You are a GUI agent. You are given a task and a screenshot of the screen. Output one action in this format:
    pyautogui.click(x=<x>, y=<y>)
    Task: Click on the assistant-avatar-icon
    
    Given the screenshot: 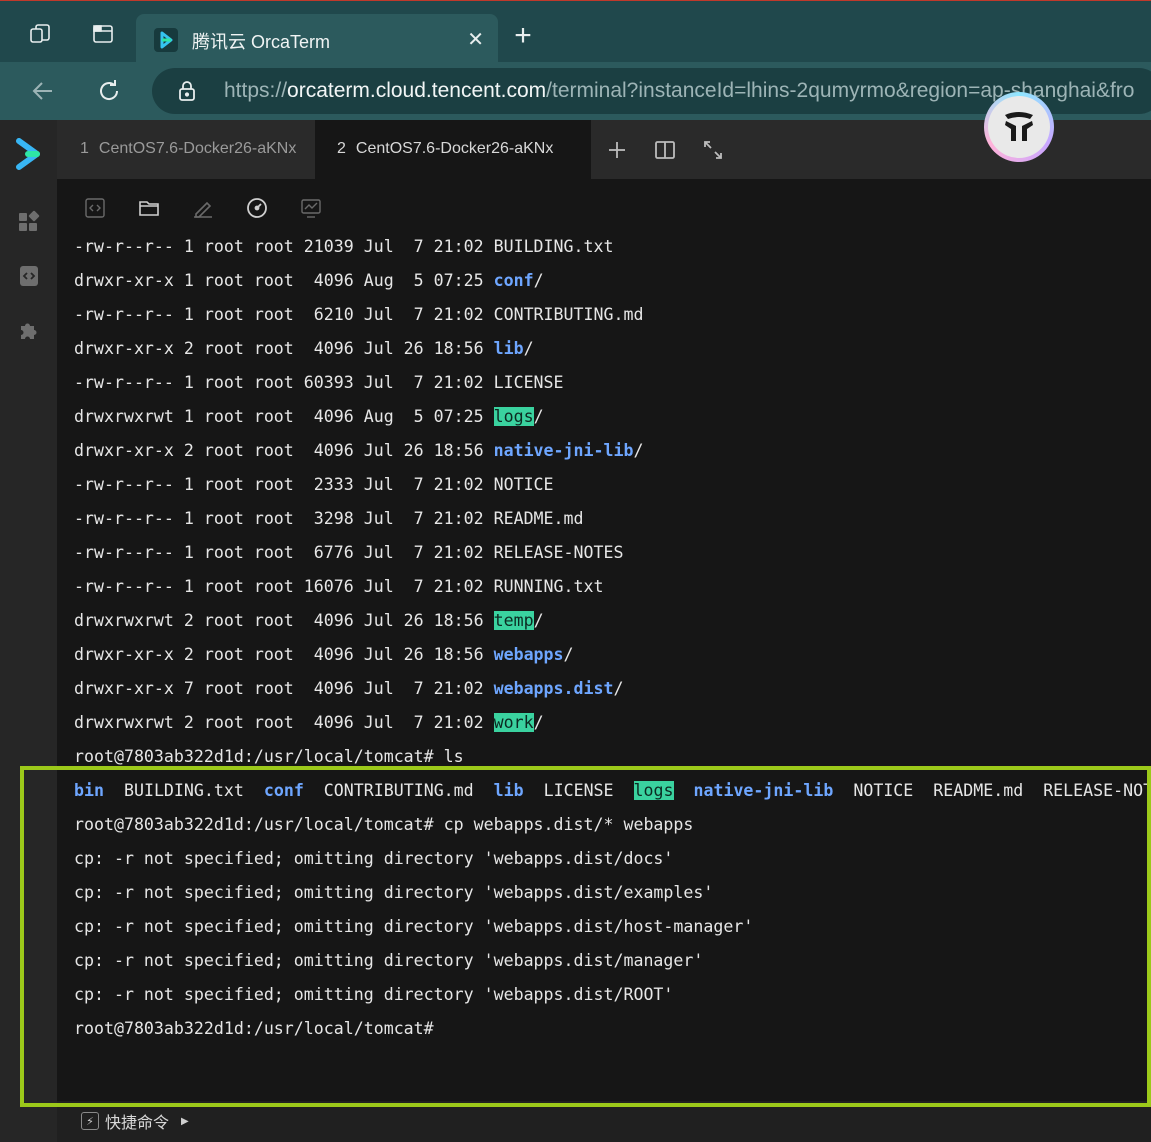 What is the action you would take?
    pyautogui.click(x=1019, y=127)
    